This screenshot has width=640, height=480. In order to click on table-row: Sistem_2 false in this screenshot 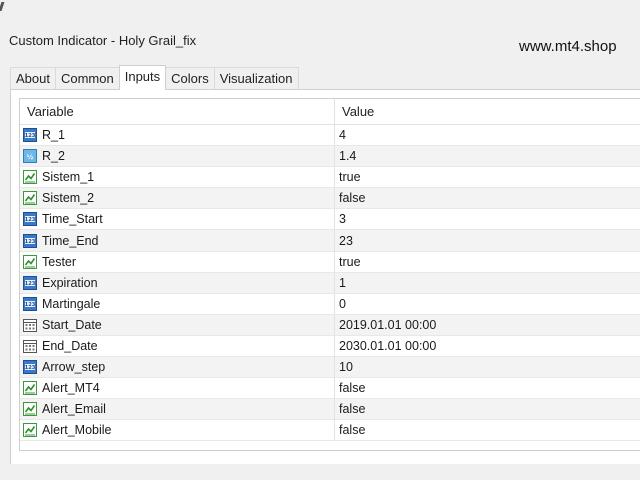, I will do `click(330, 199)`.